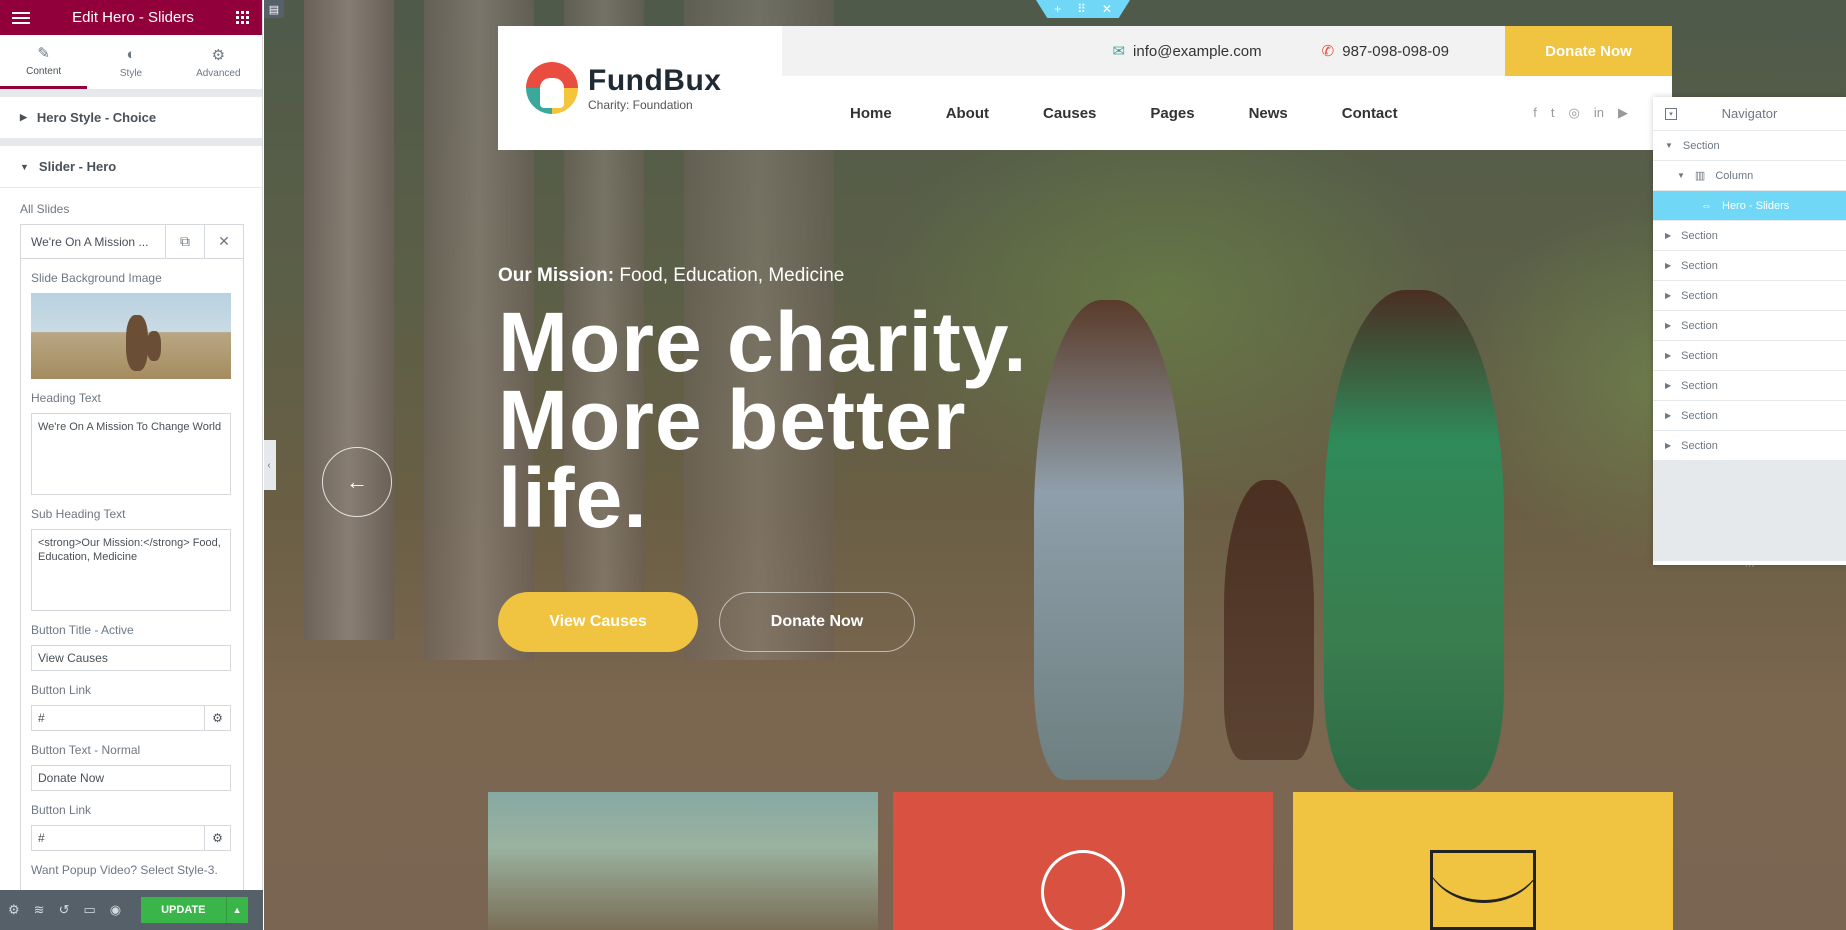 The width and height of the screenshot is (1846, 930). What do you see at coordinates (86, 750) in the screenshot?
I see `button-text-normal-label: Button Text - Normal` at bounding box center [86, 750].